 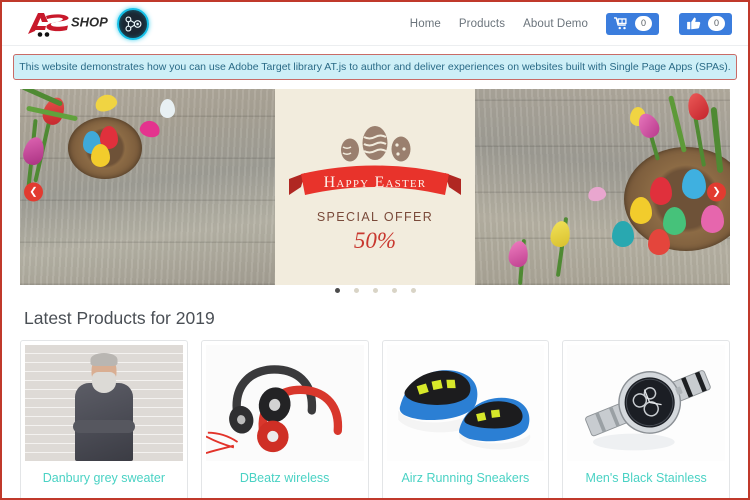 What do you see at coordinates (104, 479) in the screenshot?
I see `product-link: Danbury grey sweater` at bounding box center [104, 479].